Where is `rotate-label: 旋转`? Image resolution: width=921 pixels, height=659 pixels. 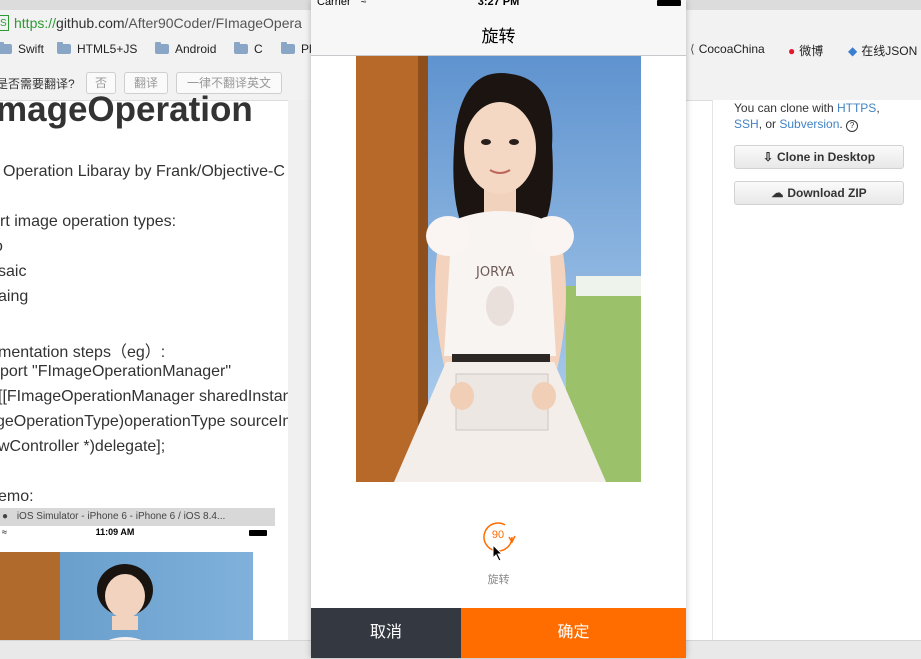
rotate-label: 旋转 is located at coordinates (498, 580).